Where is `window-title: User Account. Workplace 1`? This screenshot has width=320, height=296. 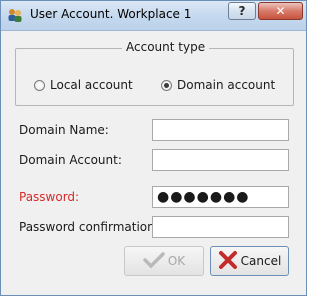
window-title: User Account. Workplace 1 is located at coordinates (111, 14).